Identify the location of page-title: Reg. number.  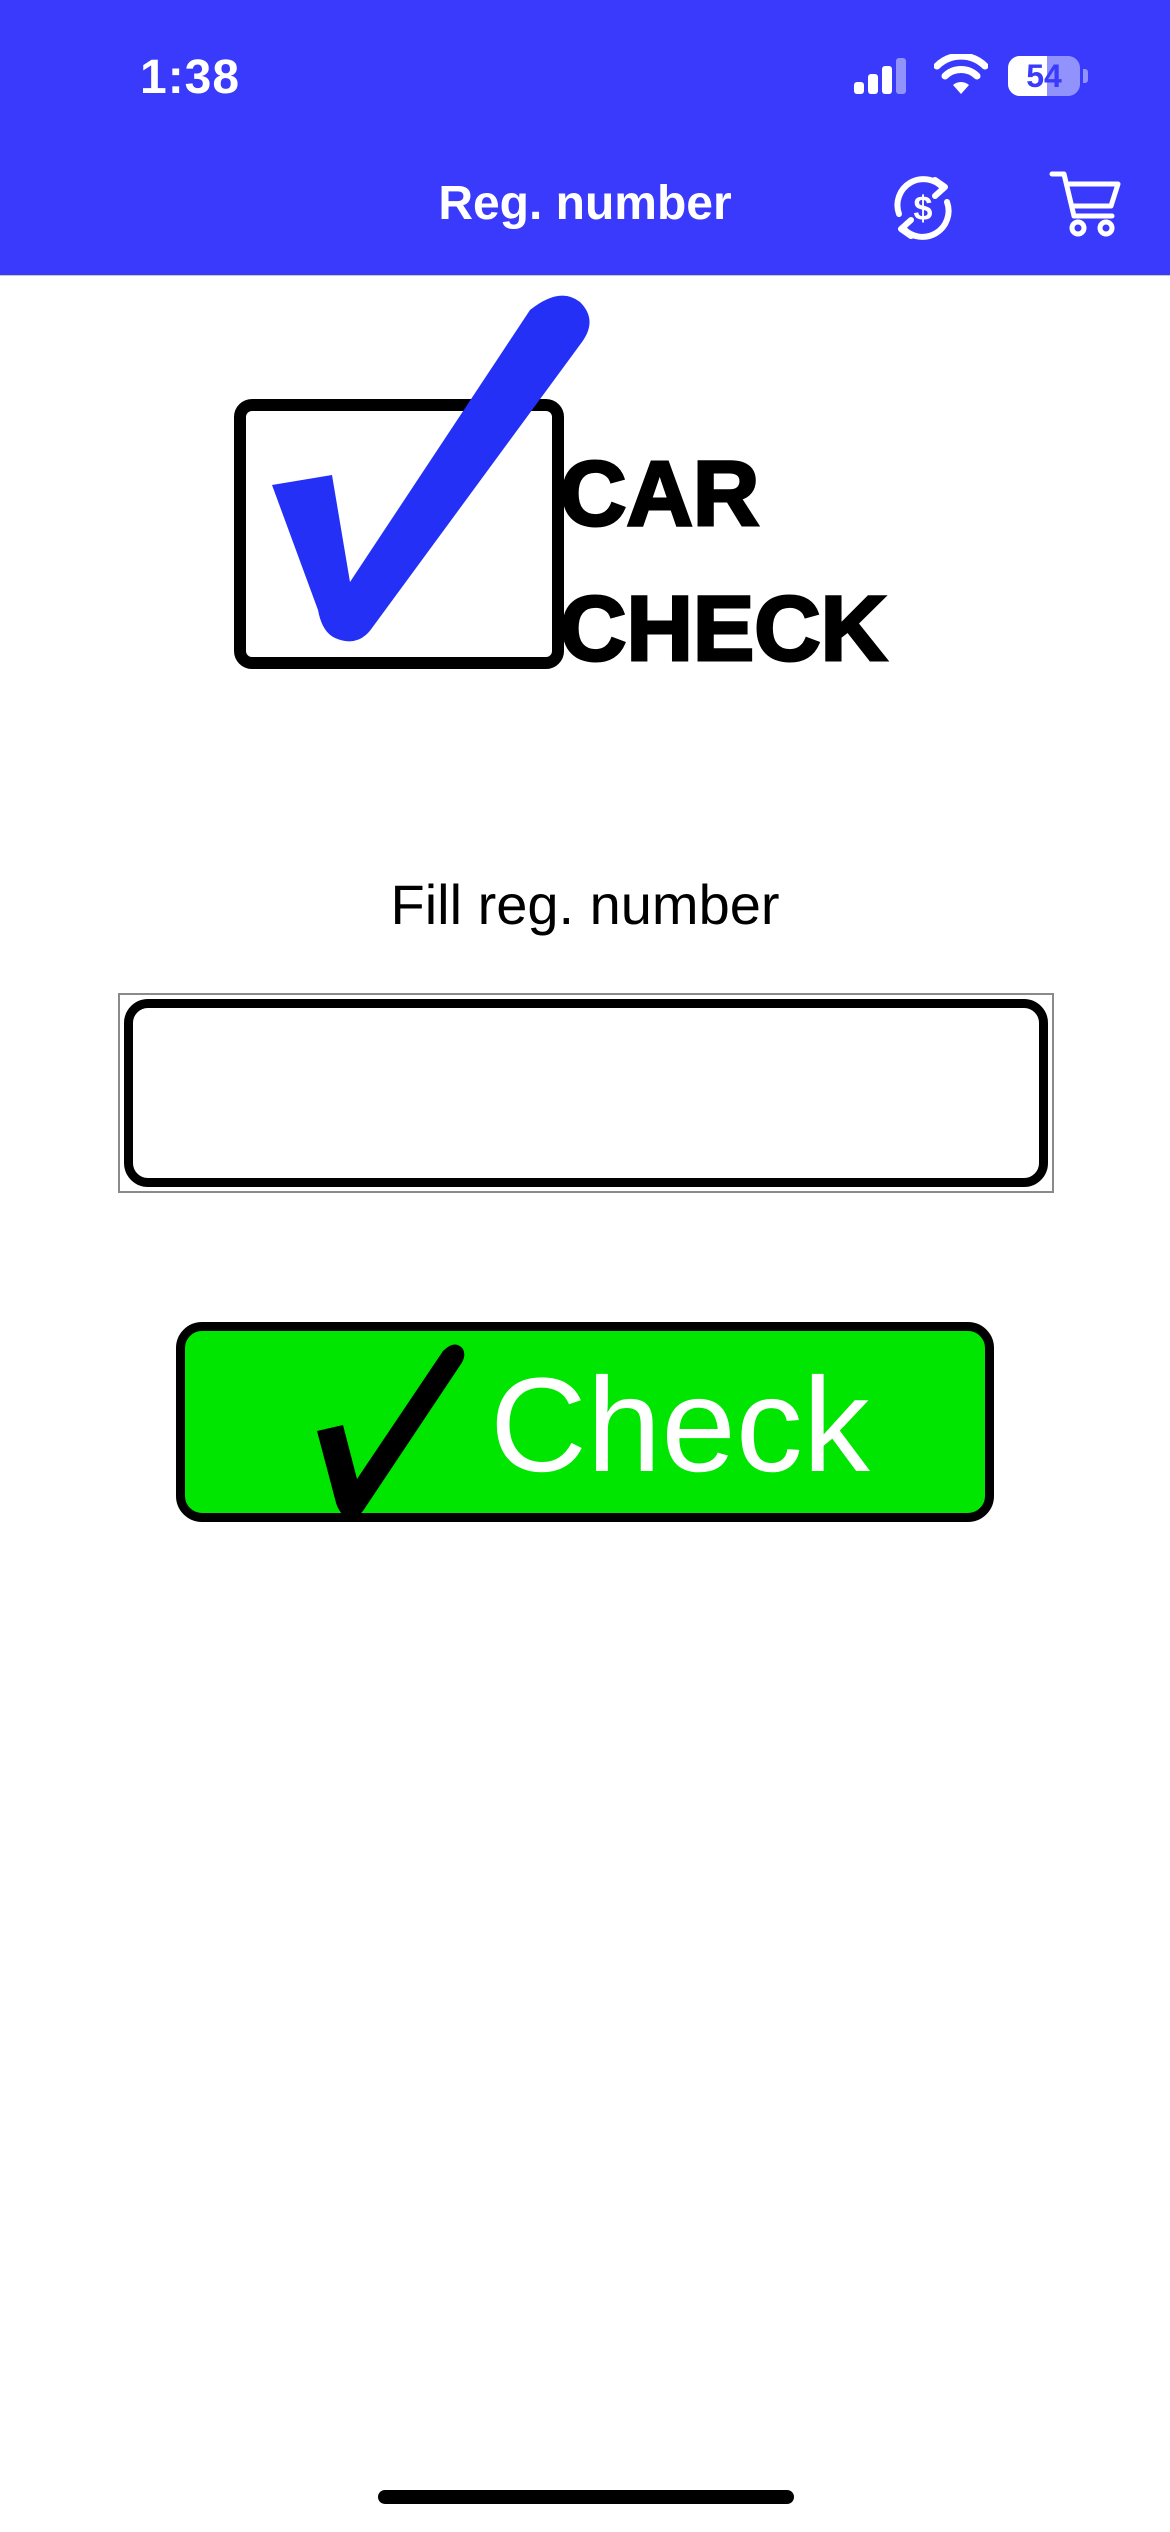
(585, 203).